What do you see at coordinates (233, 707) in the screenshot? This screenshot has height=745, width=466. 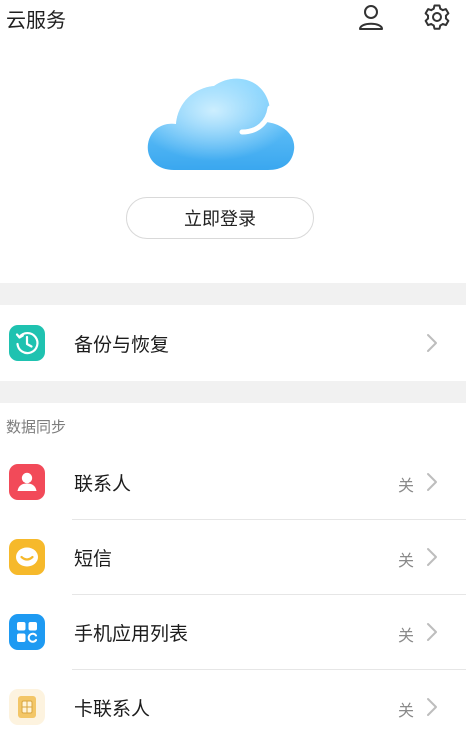 I see `sync-item-sim-contacts: 卡联系人 关` at bounding box center [233, 707].